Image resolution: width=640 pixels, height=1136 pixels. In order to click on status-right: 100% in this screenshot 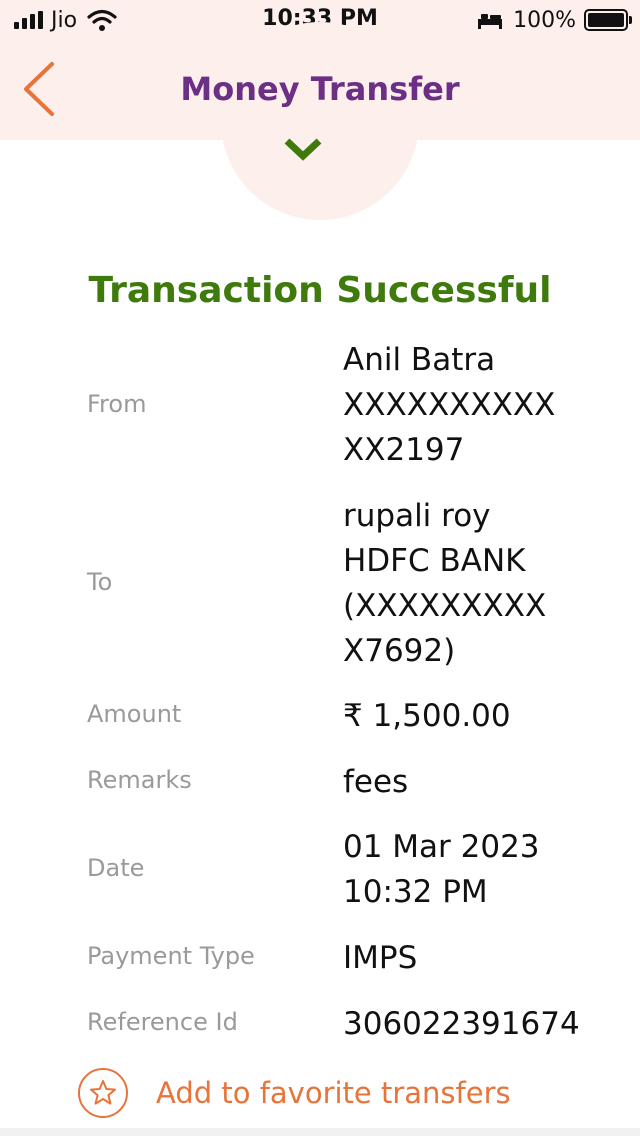, I will do `click(554, 20)`.